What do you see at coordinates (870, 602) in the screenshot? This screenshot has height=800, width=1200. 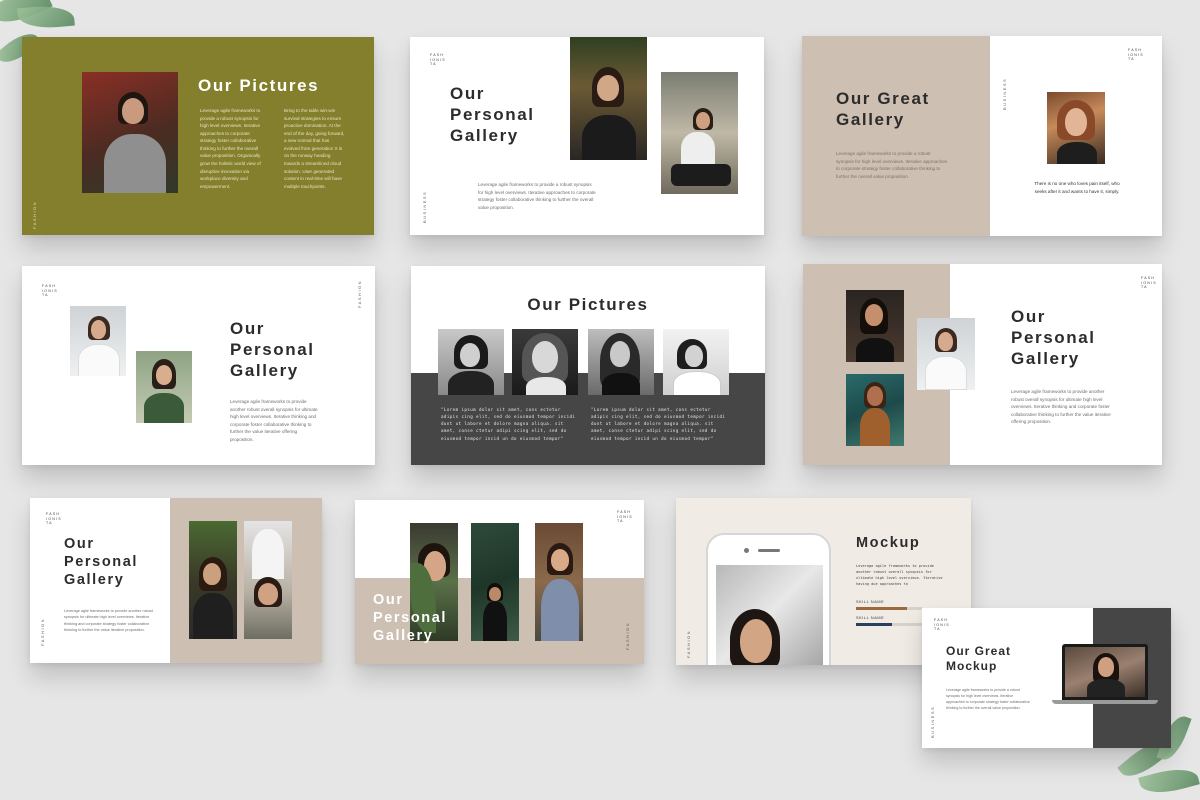 I see `skill-label-1: SKILL NAME` at bounding box center [870, 602].